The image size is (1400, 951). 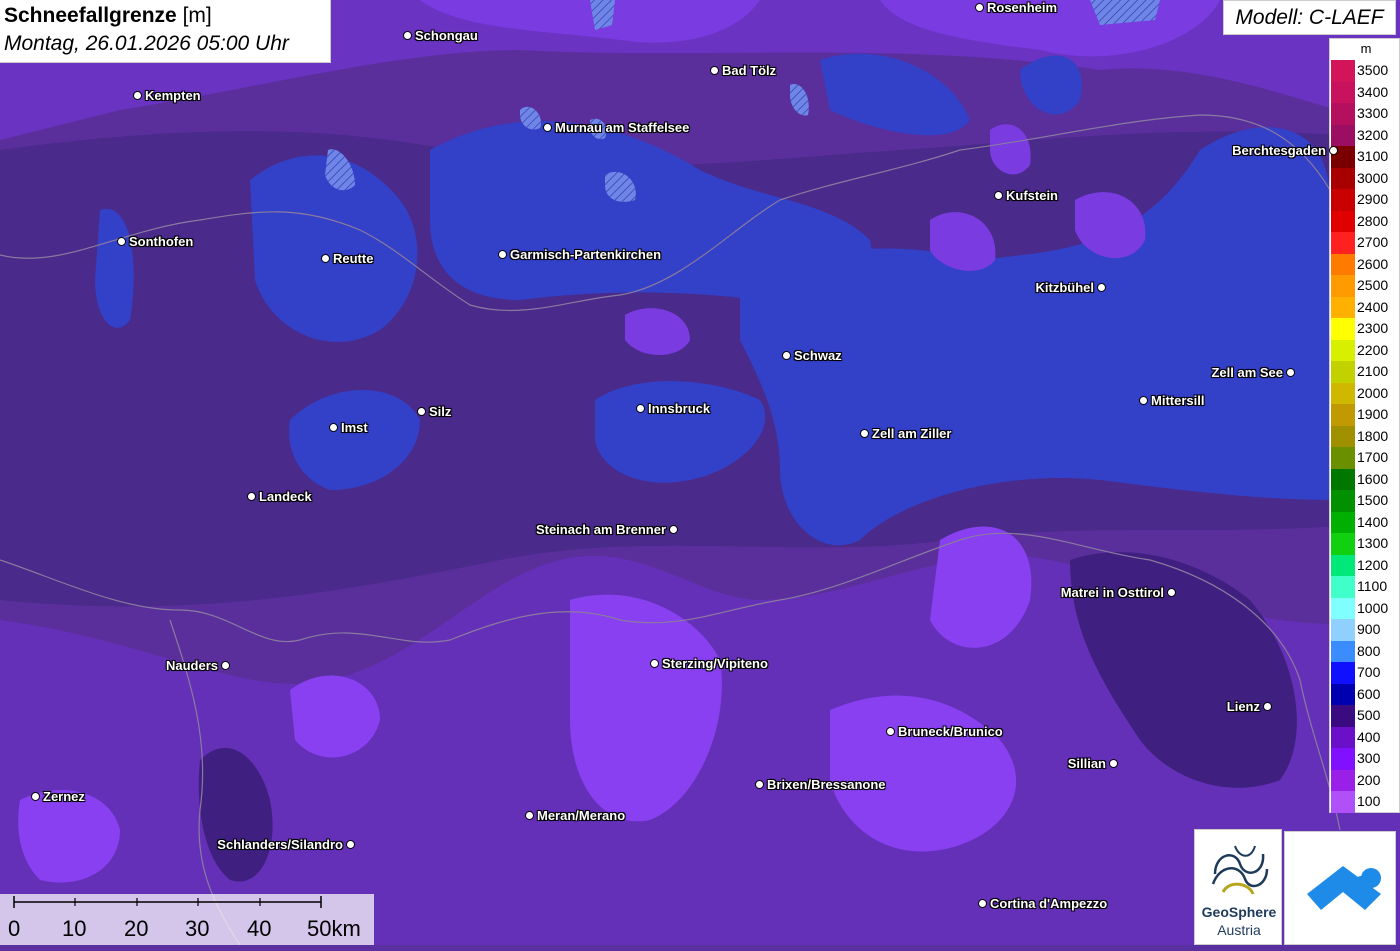 I want to click on city-marker: Bad Tölz, so click(x=744, y=70).